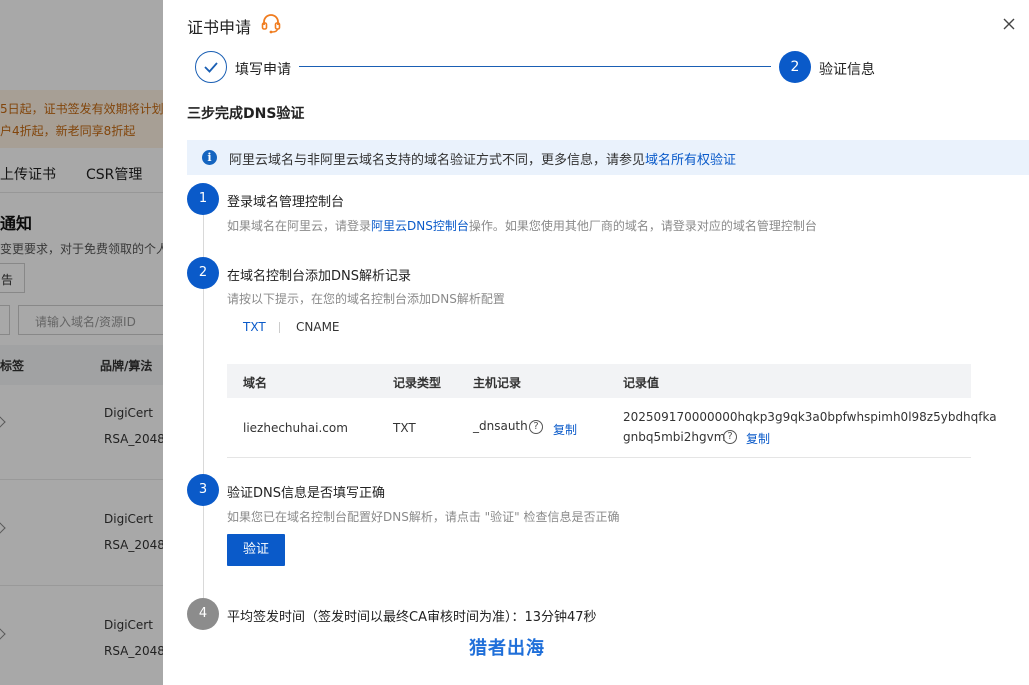  I want to click on step-2-desc: 请按以下提示，在您的域名控制台添加DNS解析配置, so click(366, 299).